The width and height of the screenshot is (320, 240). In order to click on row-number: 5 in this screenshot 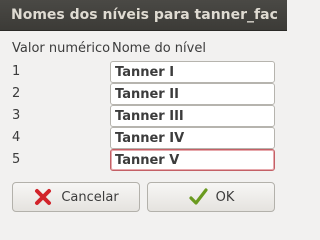, I will do `click(16, 159)`.